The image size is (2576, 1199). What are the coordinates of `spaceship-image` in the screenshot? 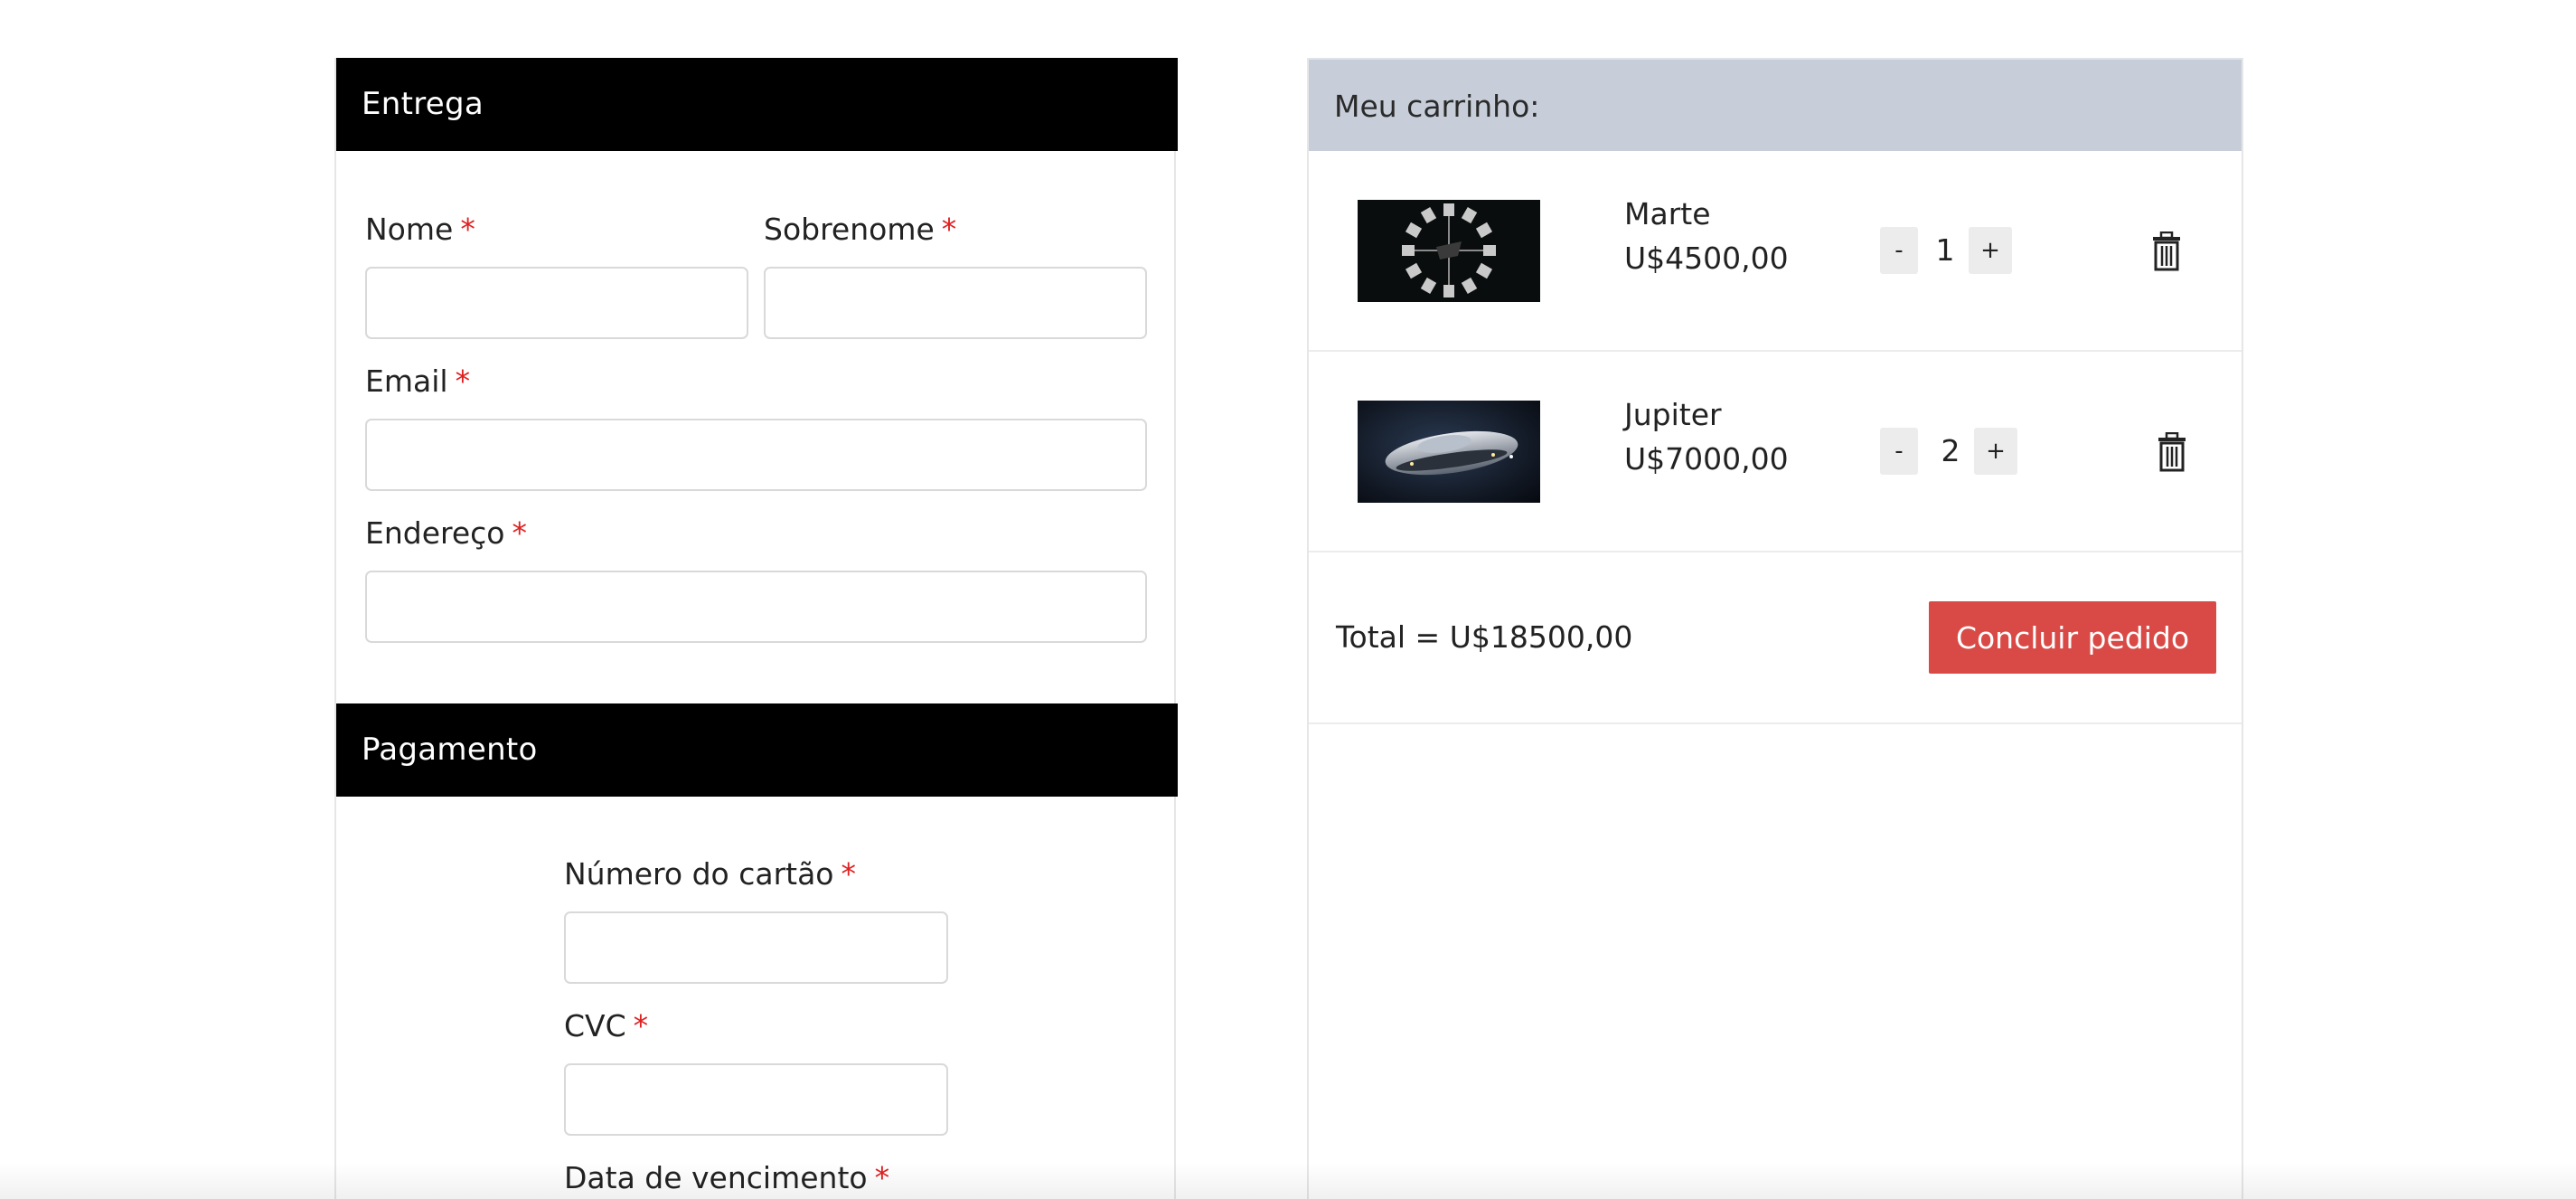 It's located at (1449, 452).